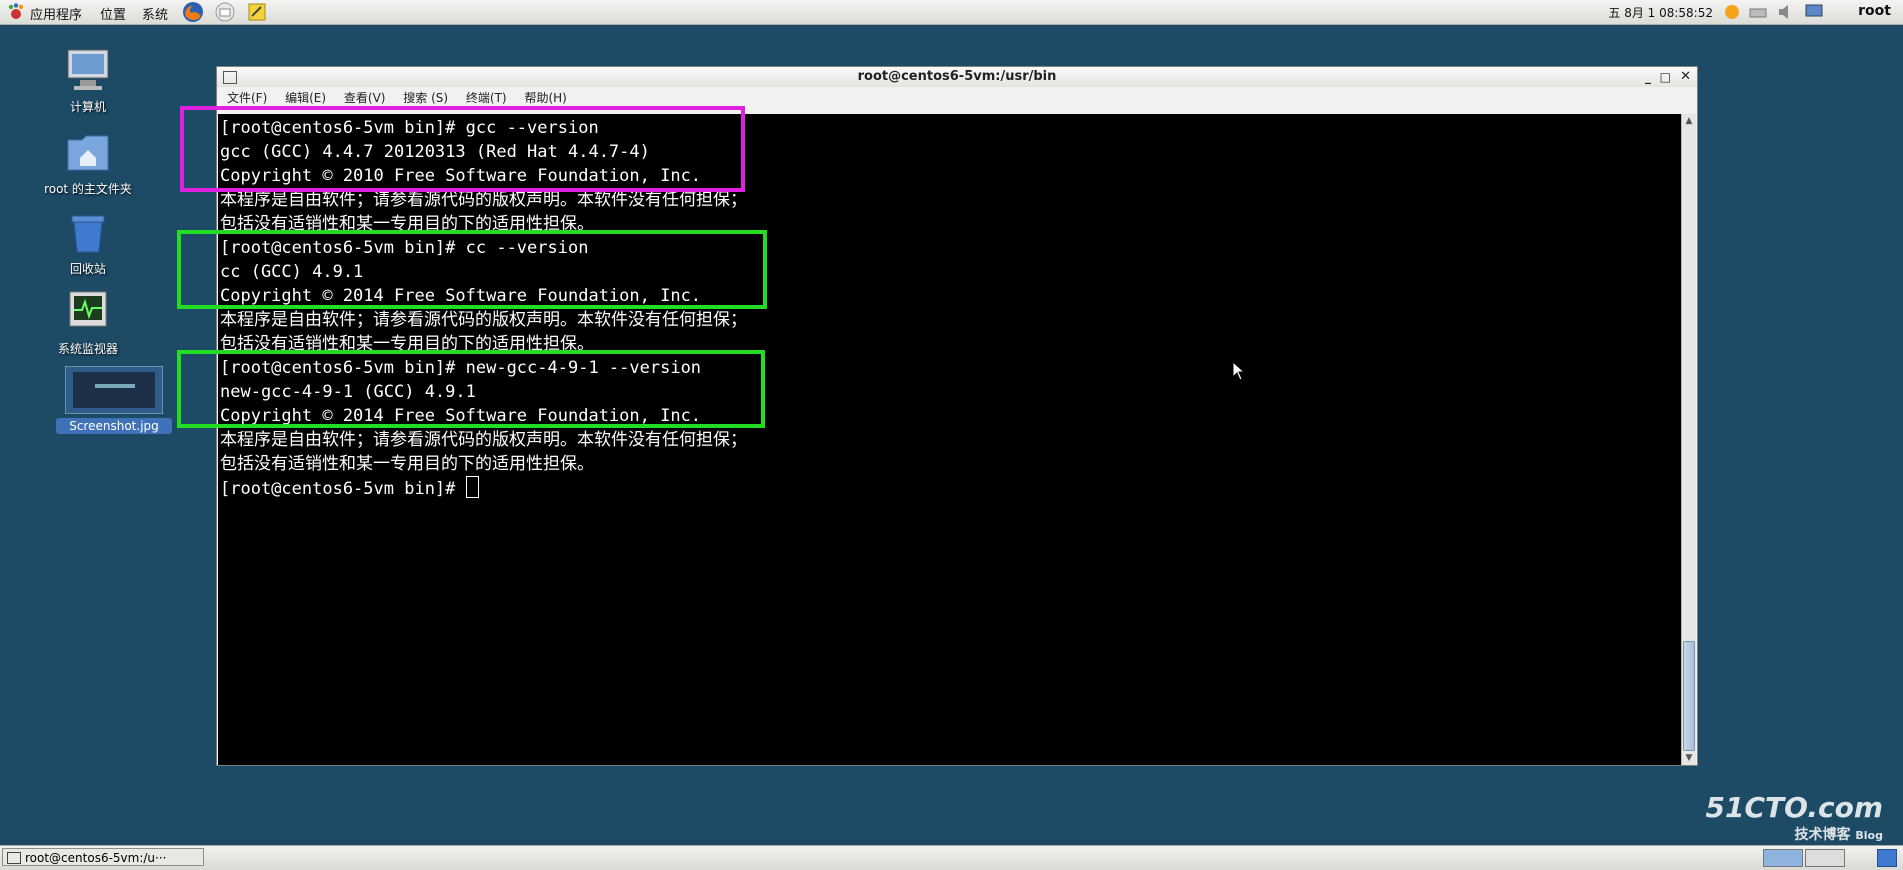  What do you see at coordinates (343, 489) in the screenshot?
I see `terminal-prompt: [root@centos6-5vm bin]#` at bounding box center [343, 489].